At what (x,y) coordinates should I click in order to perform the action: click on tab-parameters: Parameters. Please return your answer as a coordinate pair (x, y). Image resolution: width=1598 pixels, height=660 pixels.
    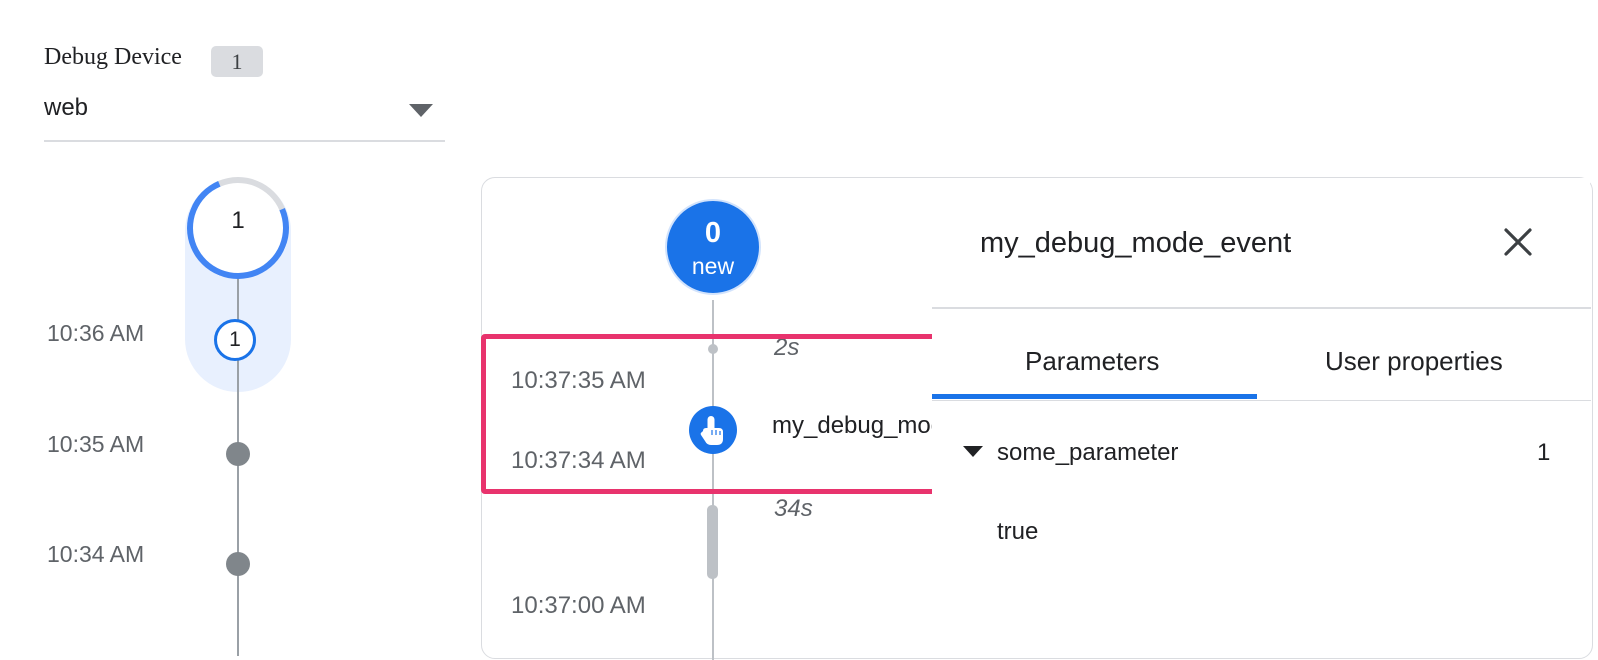
    Looking at the image, I should click on (1092, 361).